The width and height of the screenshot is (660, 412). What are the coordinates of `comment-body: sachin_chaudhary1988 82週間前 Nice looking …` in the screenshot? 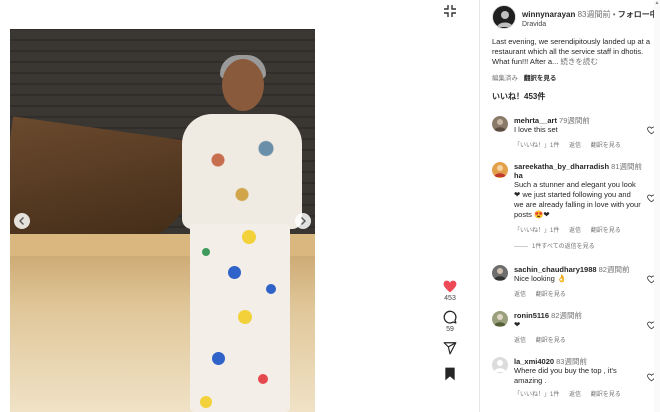 It's located at (578, 281).